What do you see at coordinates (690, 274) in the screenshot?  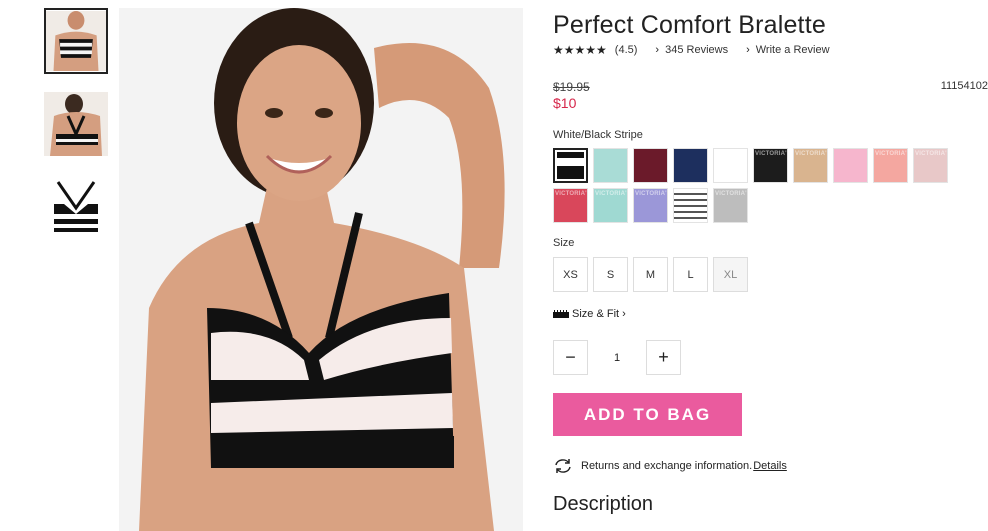 I see `size-option-l: L` at bounding box center [690, 274].